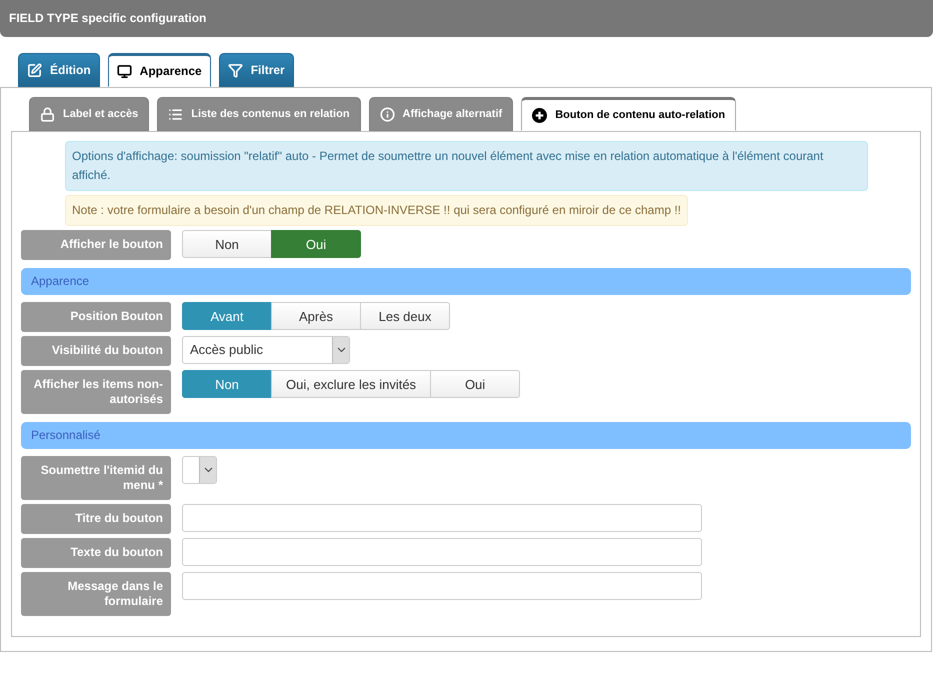 The image size is (933, 674). I want to click on toggle-option: Oui, exclure les invités, so click(351, 384).